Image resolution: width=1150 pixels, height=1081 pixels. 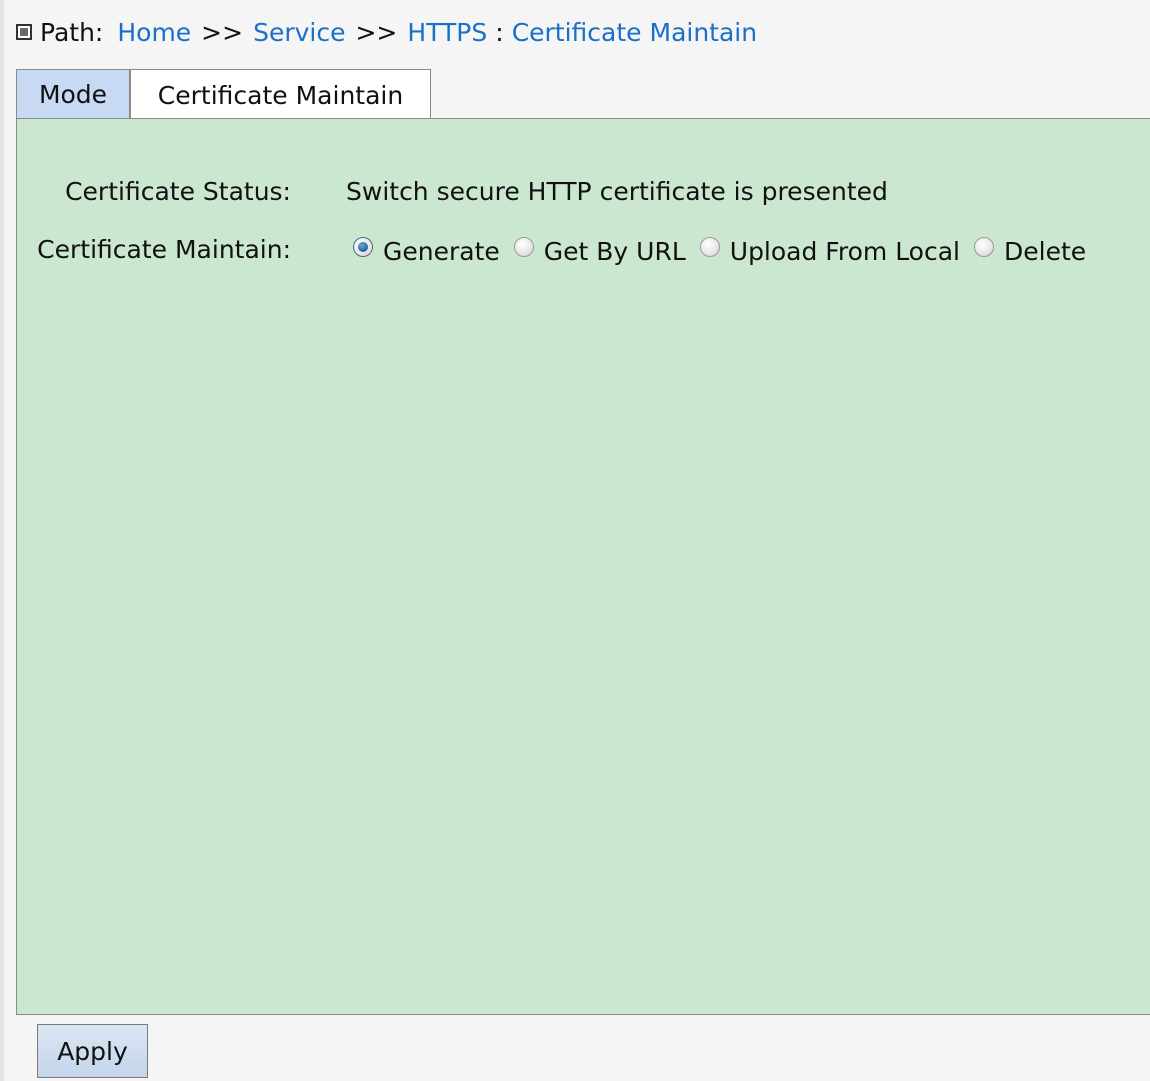 What do you see at coordinates (299, 32) in the screenshot?
I see `breadcrumb-link-service: Service` at bounding box center [299, 32].